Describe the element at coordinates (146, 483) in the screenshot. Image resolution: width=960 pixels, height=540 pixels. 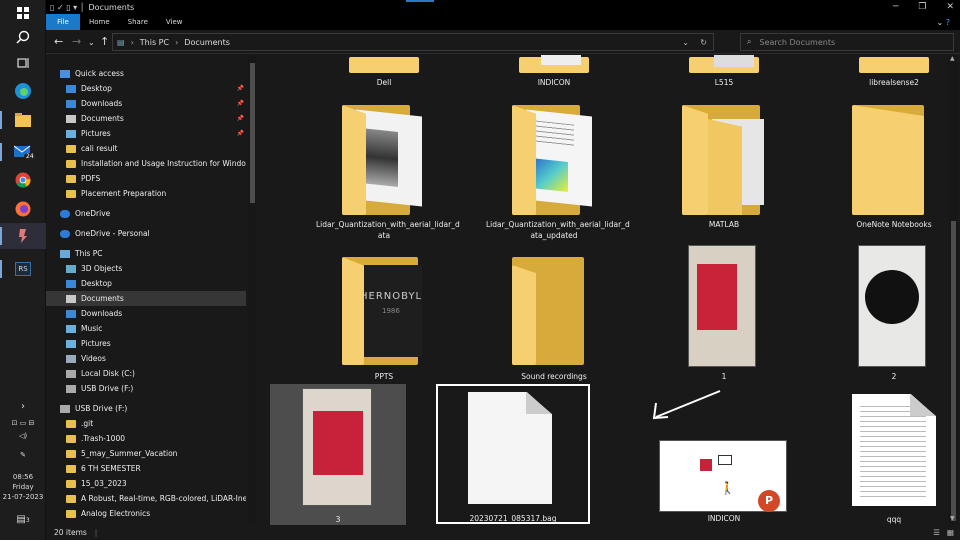
I see `nav-item: 15_03_2023` at that location.